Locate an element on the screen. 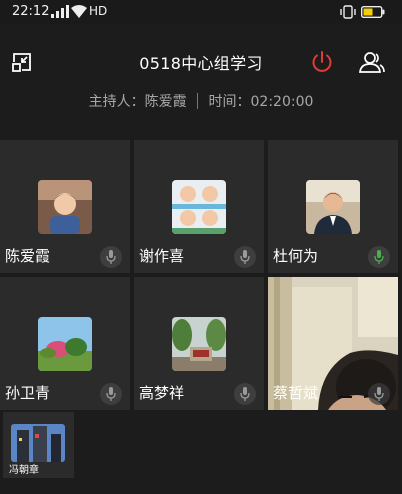 The width and height of the screenshot is (402, 494). status-time: 22:12 is located at coordinates (31, 11).